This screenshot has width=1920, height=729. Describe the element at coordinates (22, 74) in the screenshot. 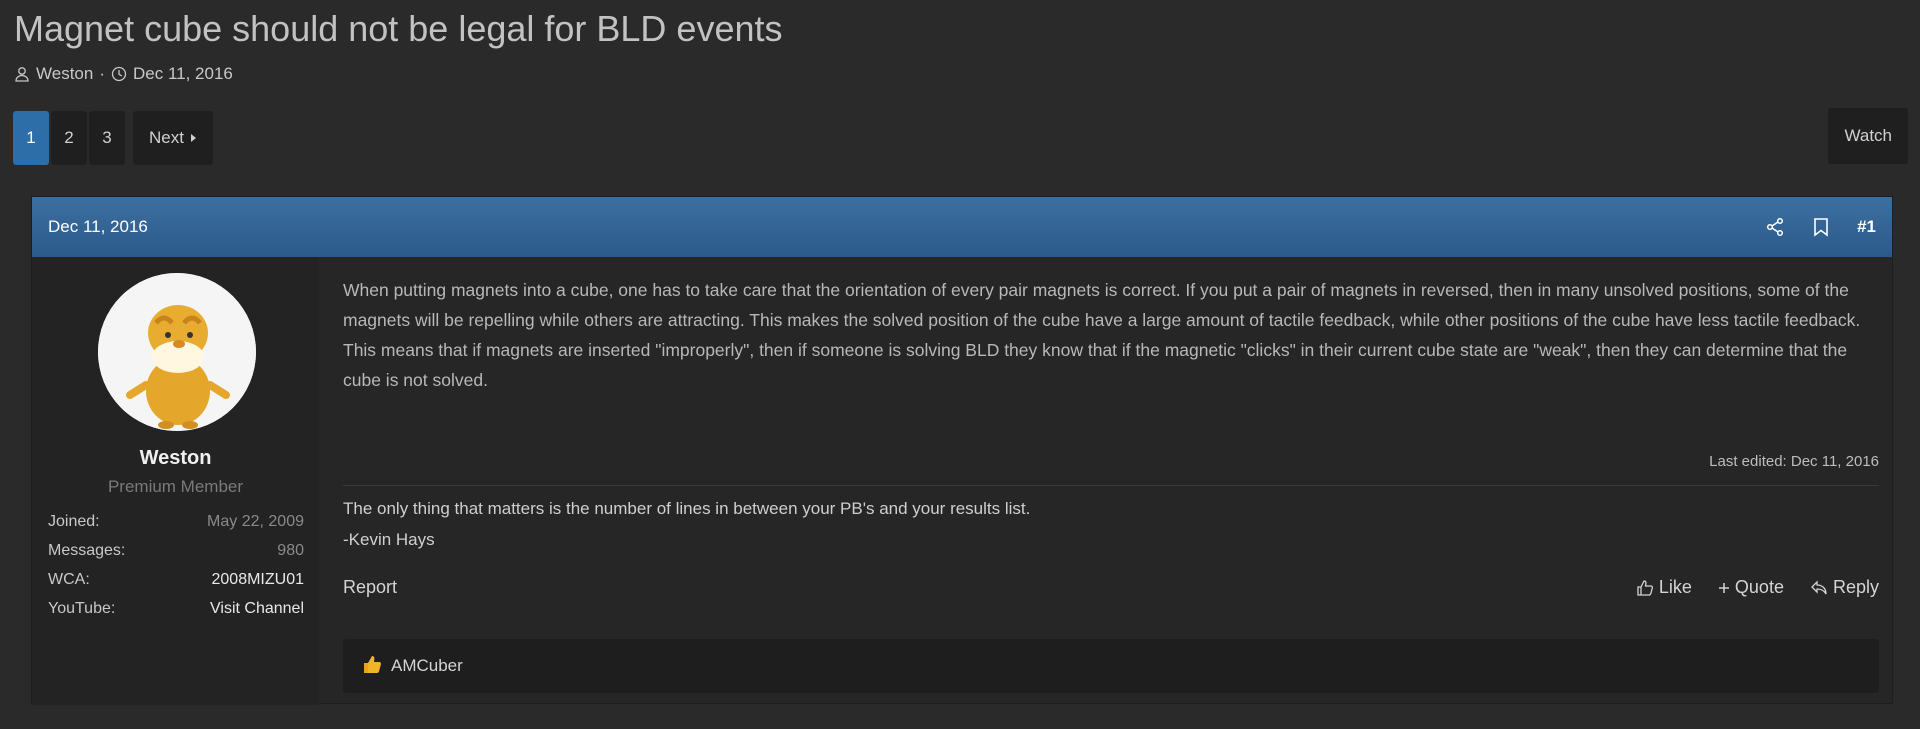

I see `user-icon` at that location.